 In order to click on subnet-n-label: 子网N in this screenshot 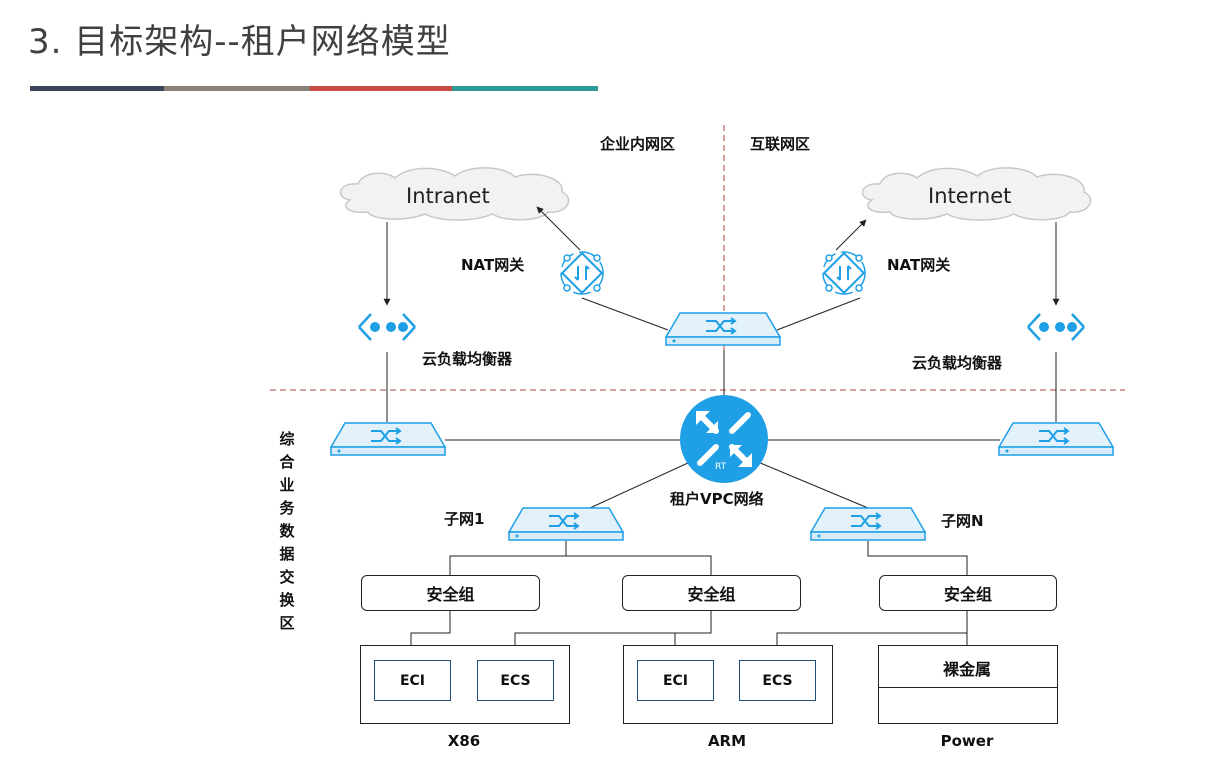, I will do `click(962, 521)`.